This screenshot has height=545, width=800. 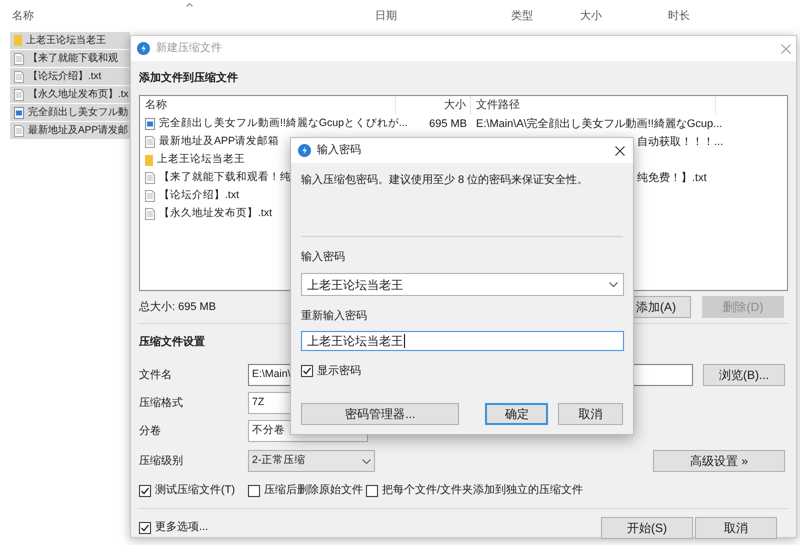 I want to click on file-name: 【永久地址发布页】.tx, so click(x=78, y=95).